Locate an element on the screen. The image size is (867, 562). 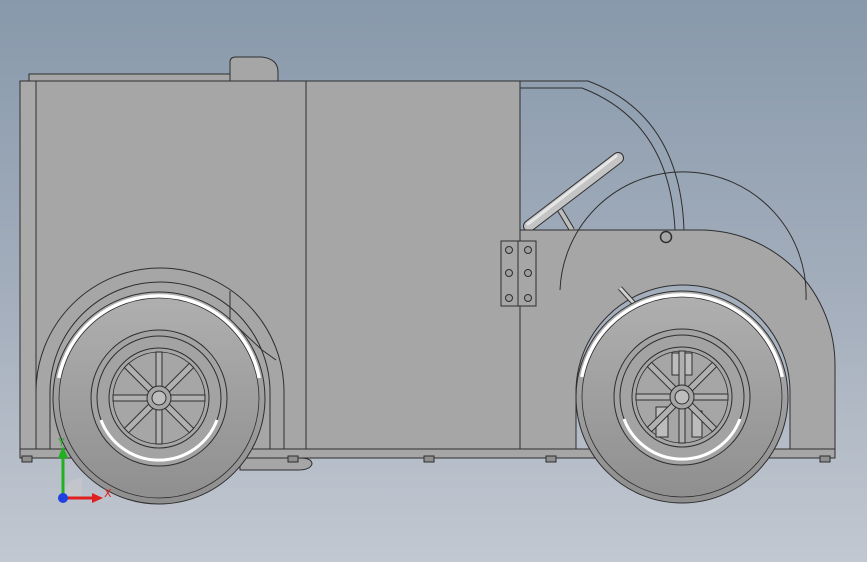
front-wheel is located at coordinates (682, 397).